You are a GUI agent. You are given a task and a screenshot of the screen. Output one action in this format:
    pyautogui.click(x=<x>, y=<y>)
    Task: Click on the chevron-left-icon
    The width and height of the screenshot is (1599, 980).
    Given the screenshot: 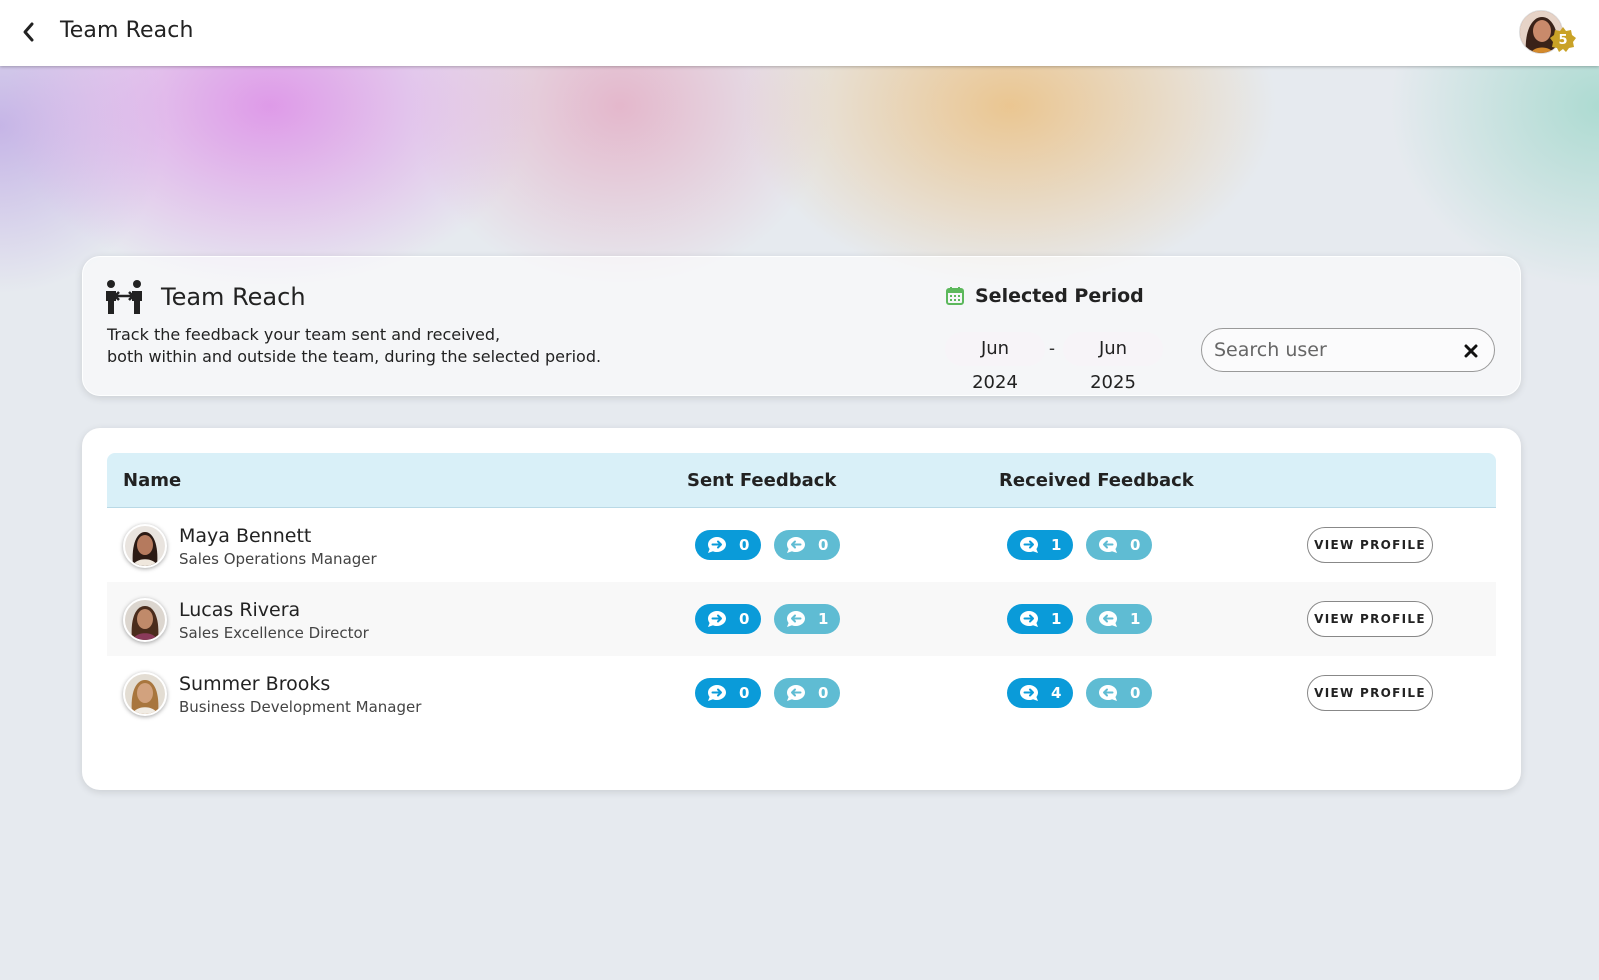 What is the action you would take?
    pyautogui.click(x=28, y=32)
    